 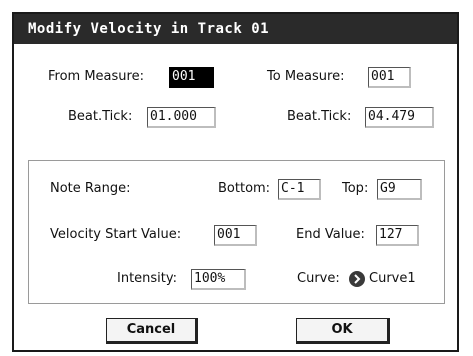 I want to click on top-label: Top:, so click(x=355, y=188).